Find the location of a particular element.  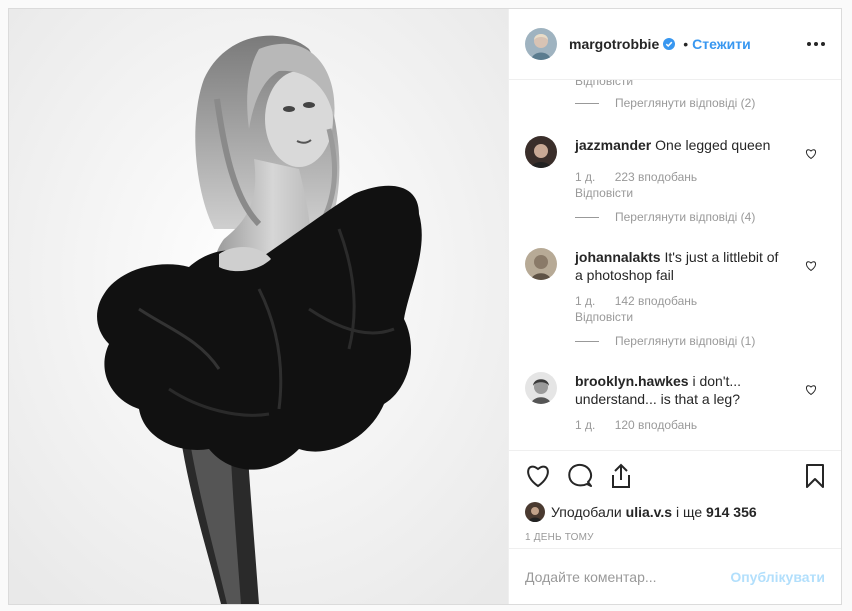

view-replies-label: Переглянути відповіді (4) is located at coordinates (685, 217).